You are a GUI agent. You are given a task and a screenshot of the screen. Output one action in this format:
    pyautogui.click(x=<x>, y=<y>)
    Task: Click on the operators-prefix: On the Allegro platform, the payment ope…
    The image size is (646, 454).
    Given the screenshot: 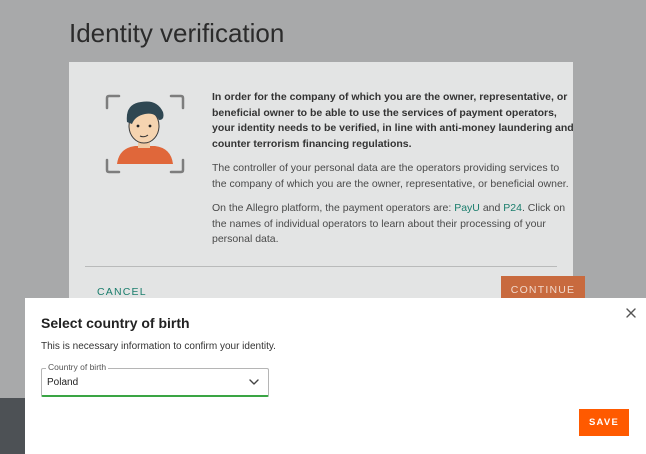 What is the action you would take?
    pyautogui.click(x=333, y=208)
    